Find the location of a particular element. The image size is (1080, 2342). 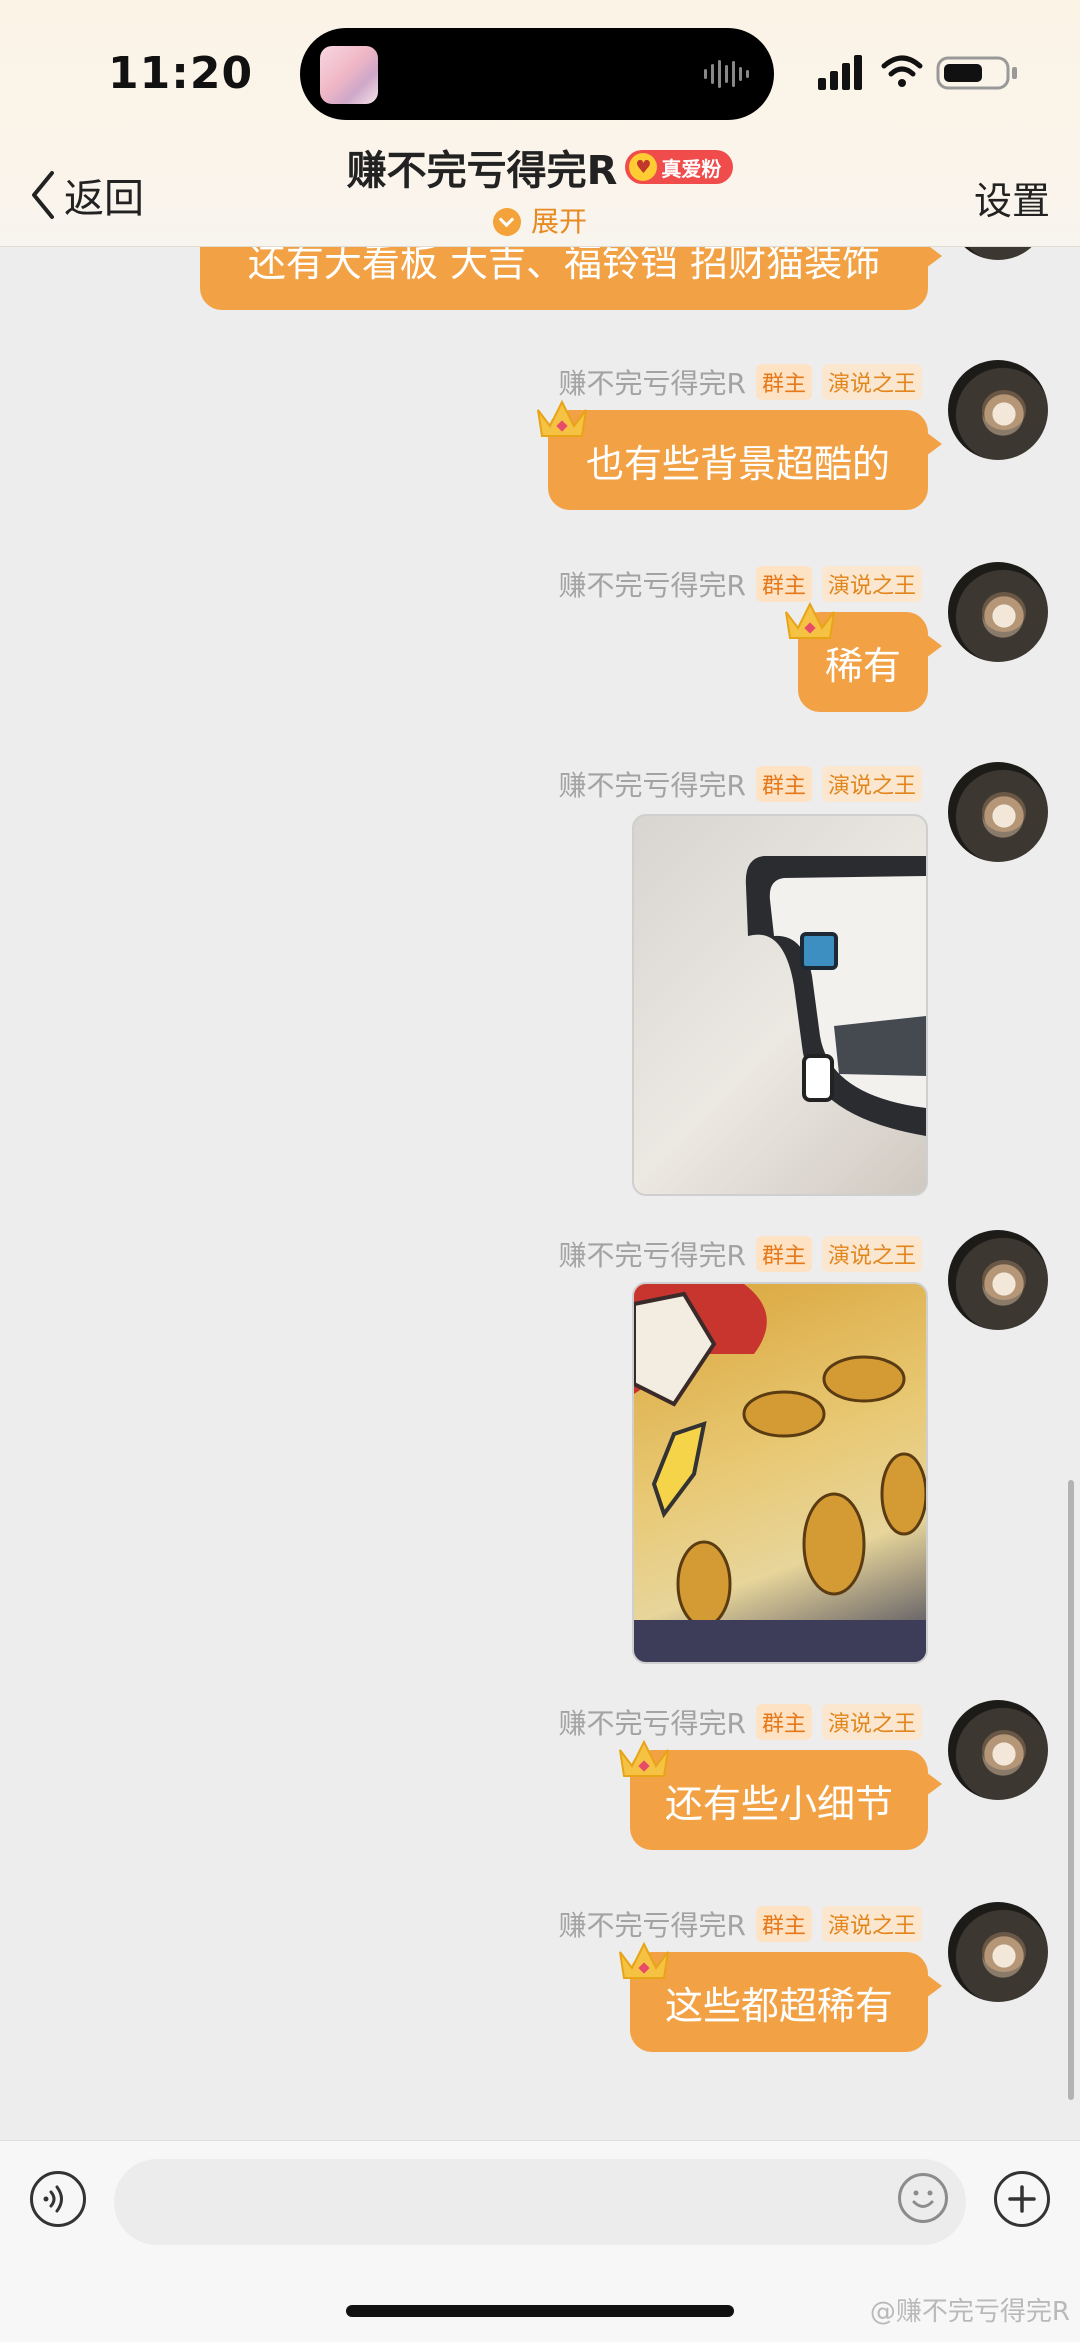

plus-icon is located at coordinates (1022, 2199).